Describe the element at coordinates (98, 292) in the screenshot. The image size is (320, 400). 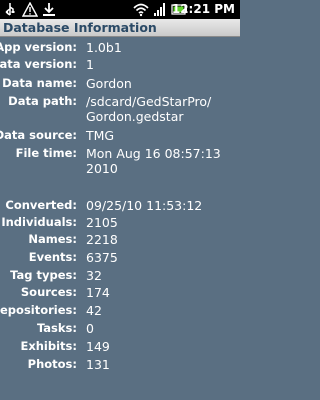
I see `info-value-line: 174` at that location.